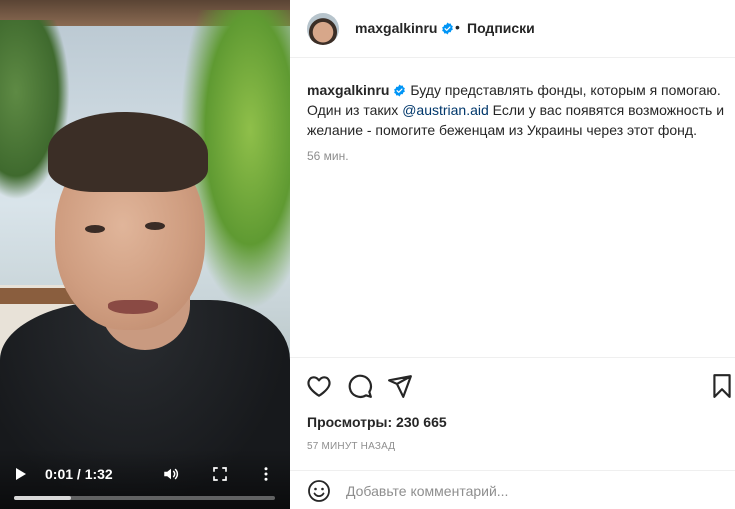 This screenshot has height=509, width=735. What do you see at coordinates (722, 386) in the screenshot?
I see `bookmark-icon` at bounding box center [722, 386].